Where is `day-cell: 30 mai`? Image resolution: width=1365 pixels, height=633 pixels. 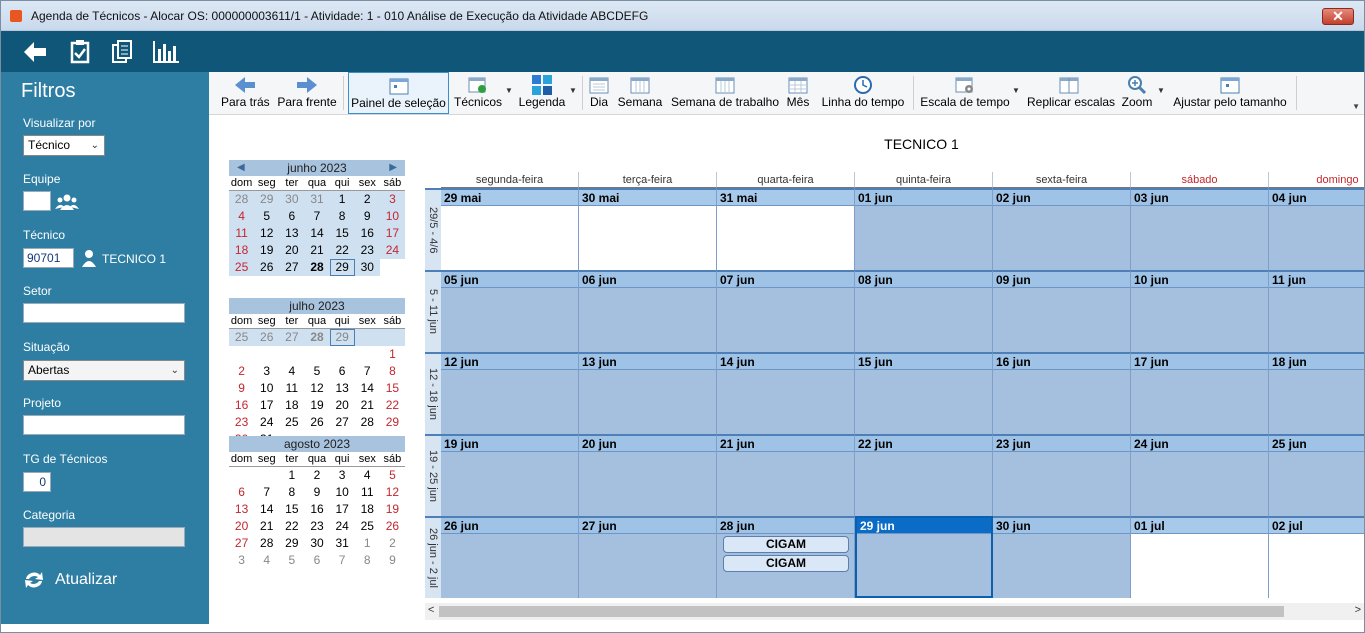
day-cell: 30 mai is located at coordinates (648, 229).